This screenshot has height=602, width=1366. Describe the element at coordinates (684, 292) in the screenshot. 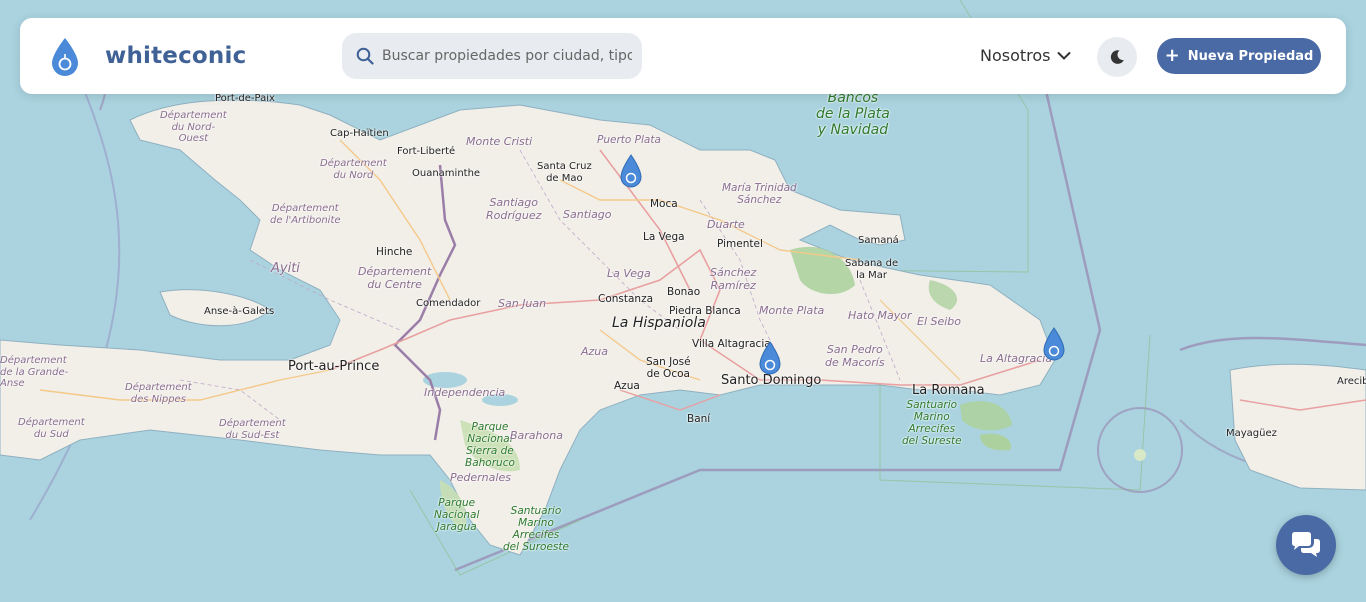

I see `map-label-bonao: Bonao` at that location.